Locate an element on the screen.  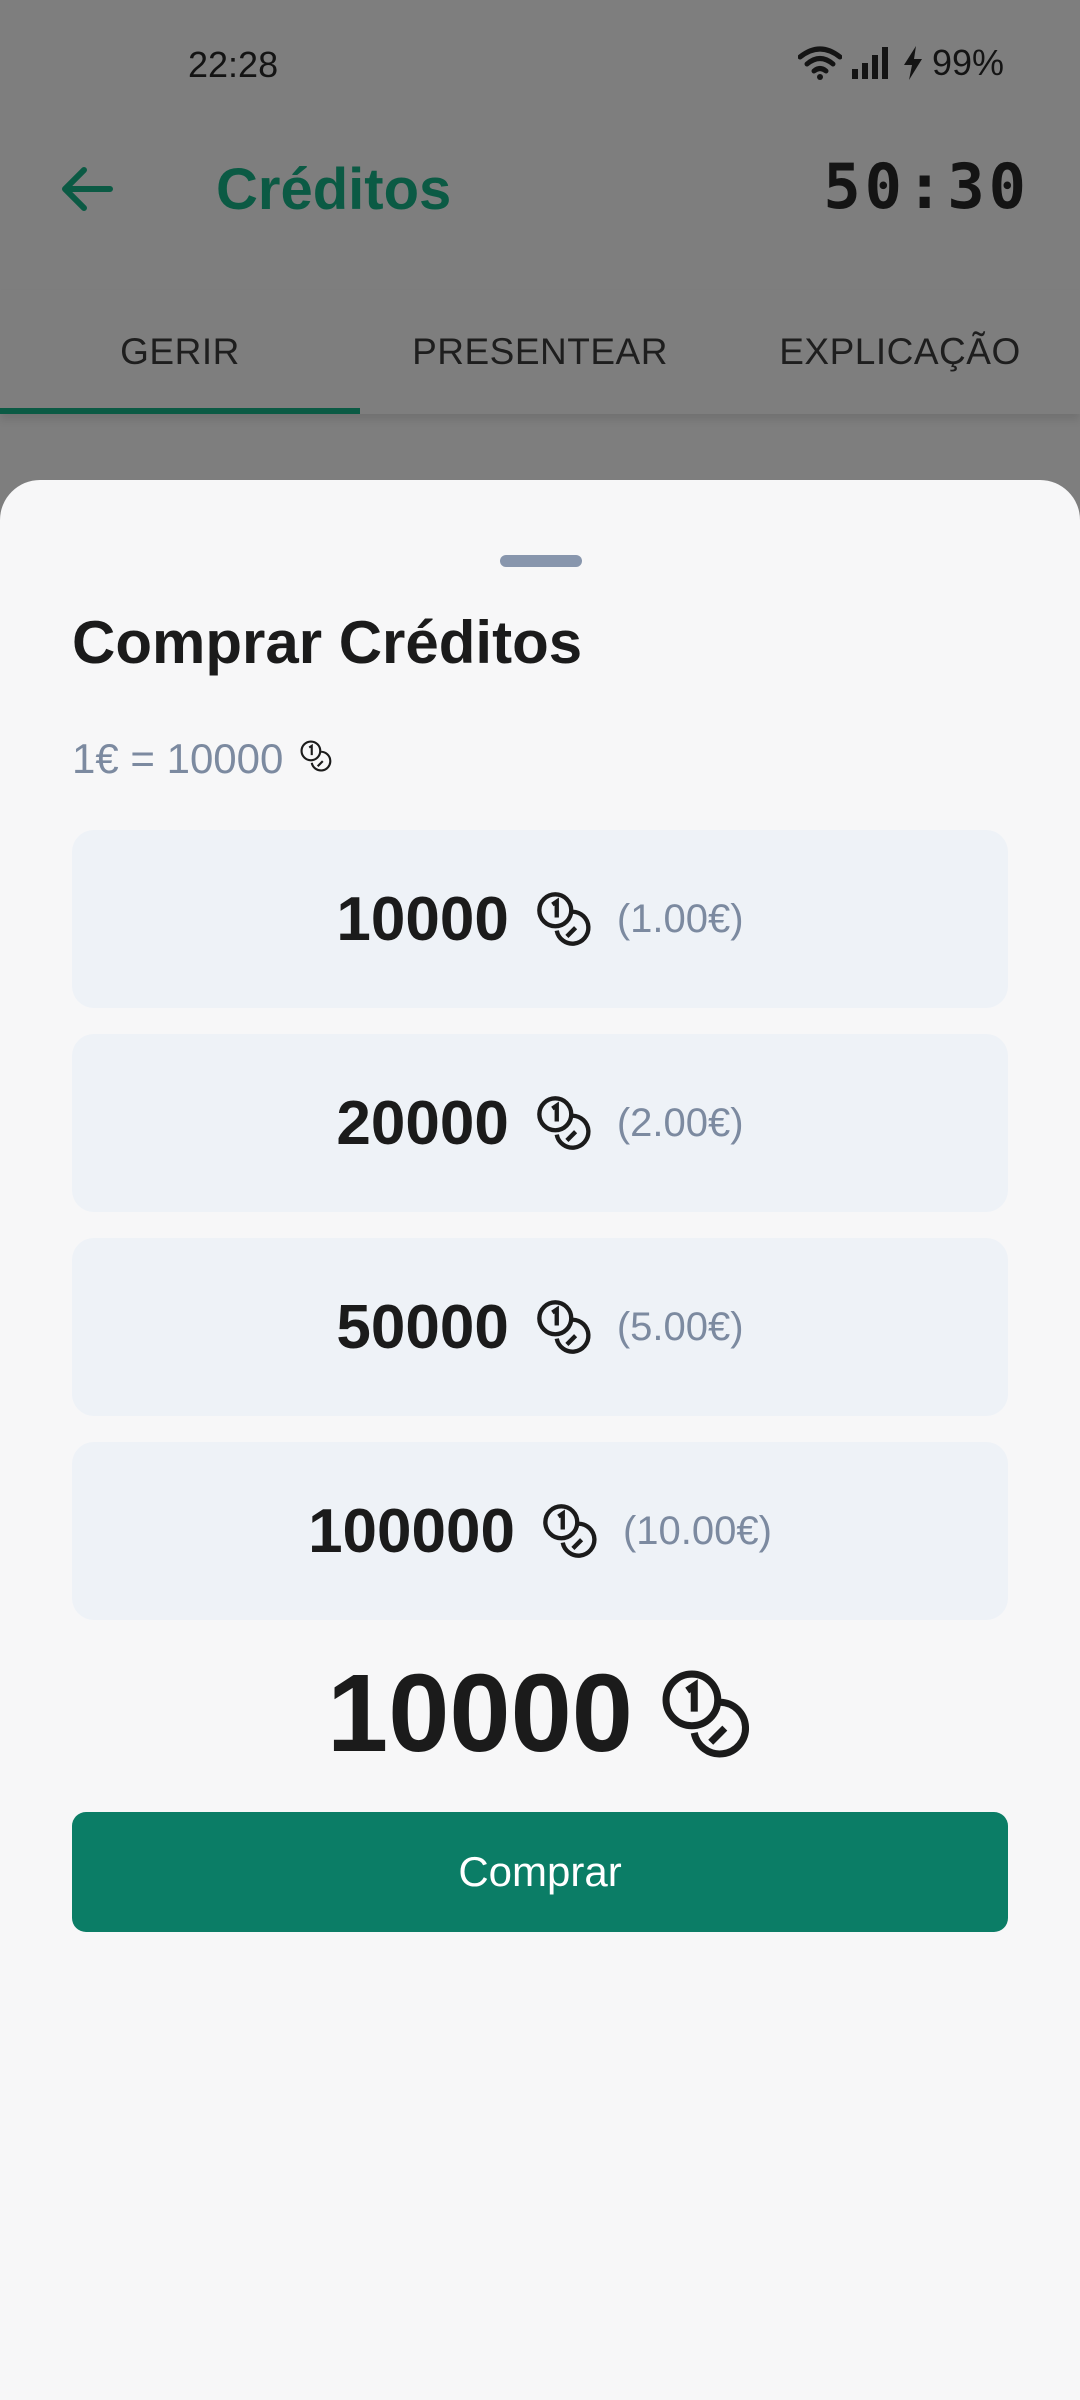
selected-amount: 10000 is located at coordinates (480, 1713).